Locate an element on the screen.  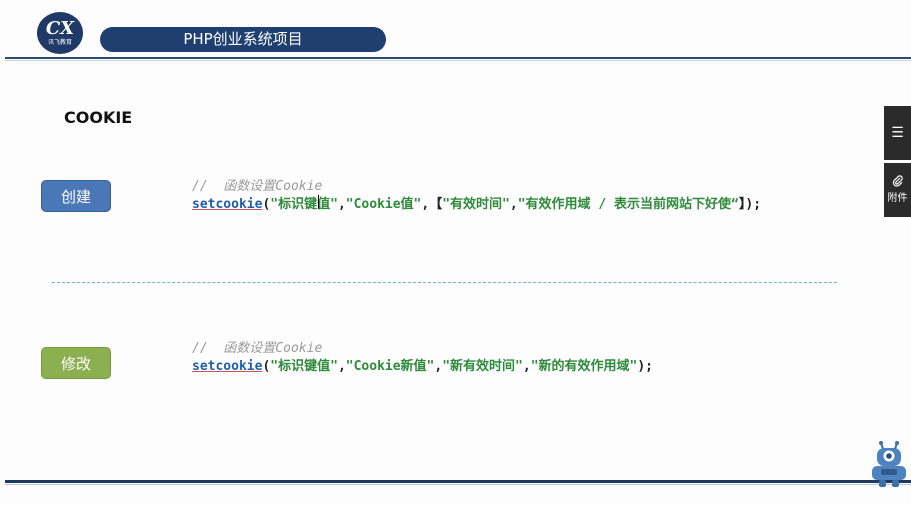
optional-bracket-open: 【 is located at coordinates (436, 204).